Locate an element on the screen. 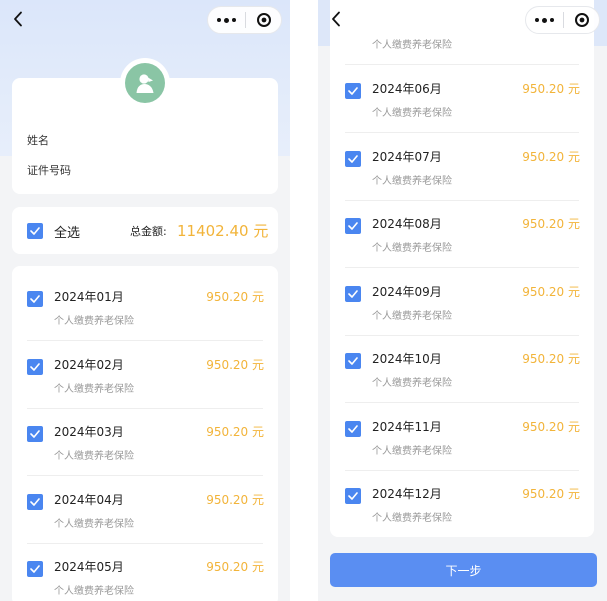 The image size is (607, 601). list-item-description: 个人缴费养老保险 is located at coordinates (412, 45).